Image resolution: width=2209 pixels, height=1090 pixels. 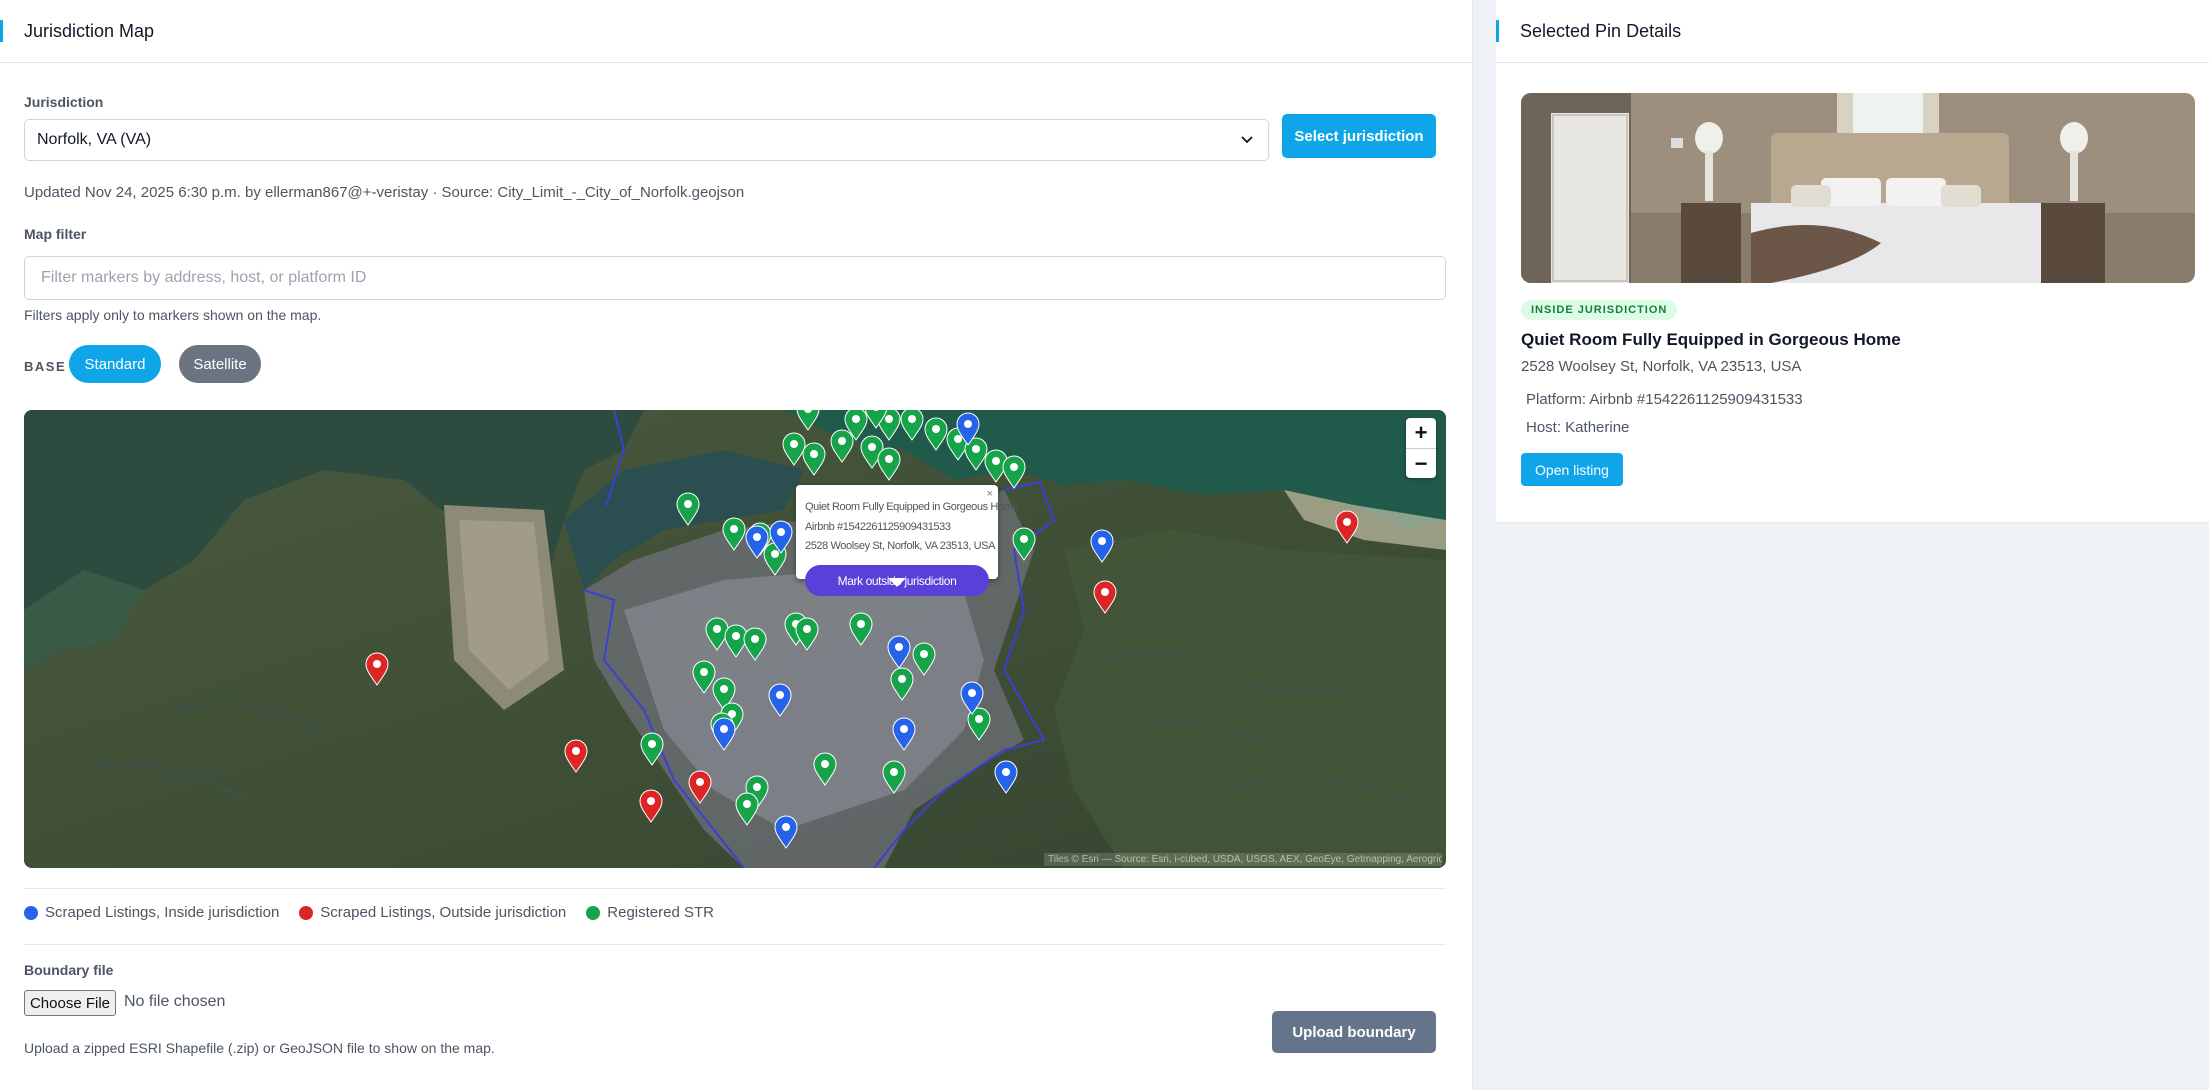 I want to click on popup-close-icon: ×, so click(x=990, y=494).